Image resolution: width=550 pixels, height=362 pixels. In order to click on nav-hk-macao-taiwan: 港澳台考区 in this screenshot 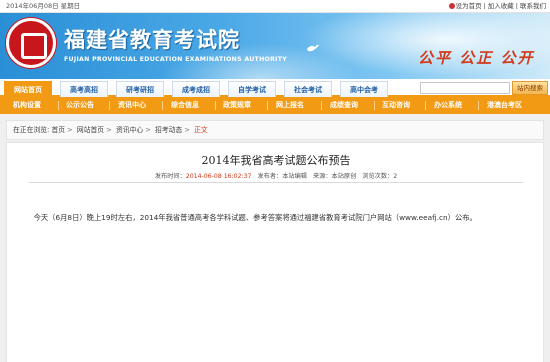, I will do `click(504, 105)`.